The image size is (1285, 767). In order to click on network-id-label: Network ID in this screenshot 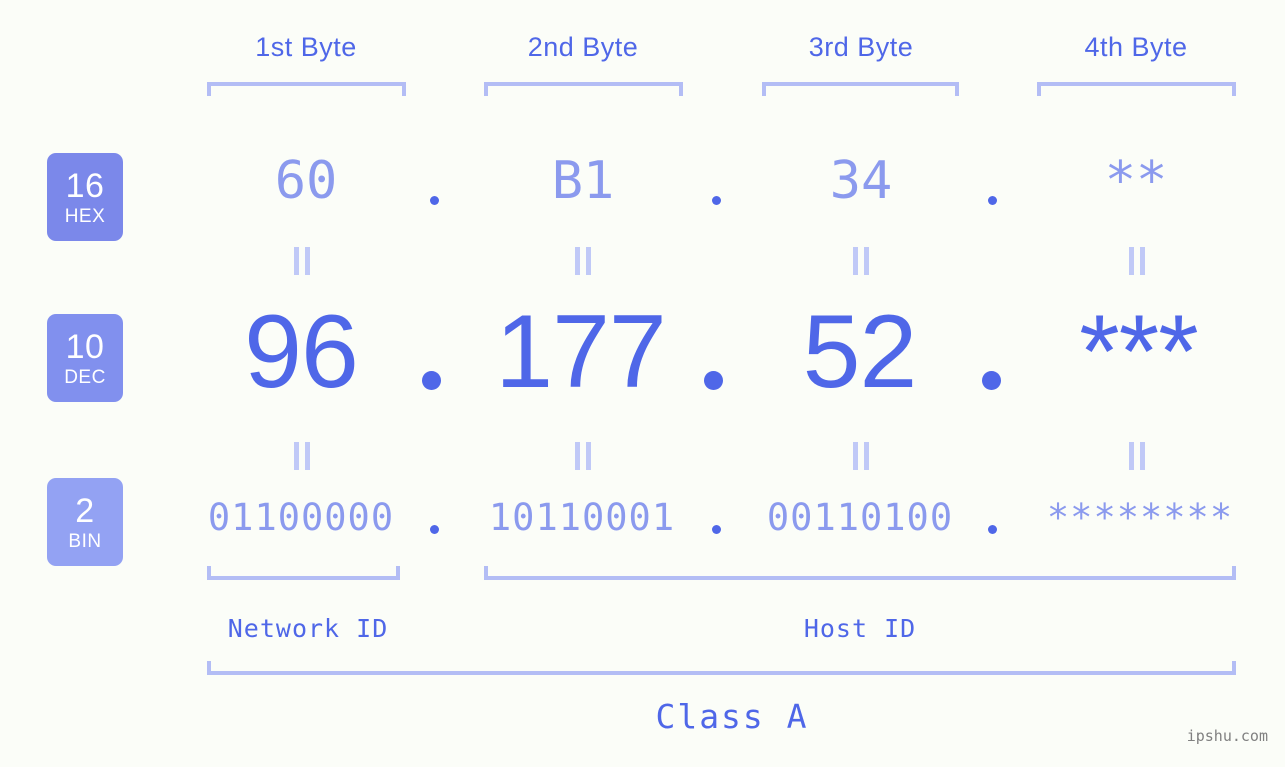, I will do `click(308, 628)`.